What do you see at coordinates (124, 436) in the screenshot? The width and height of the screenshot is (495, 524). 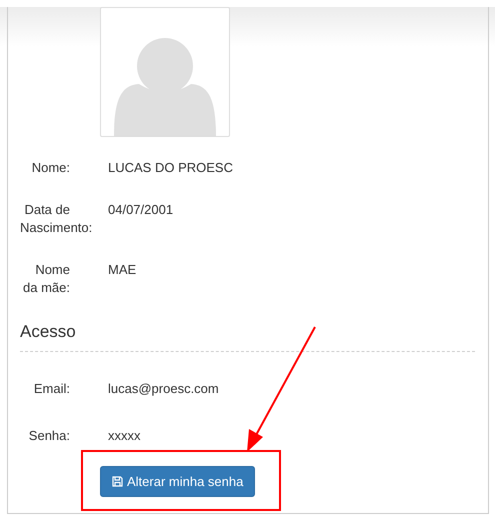 I see `field-value: xxxxx` at bounding box center [124, 436].